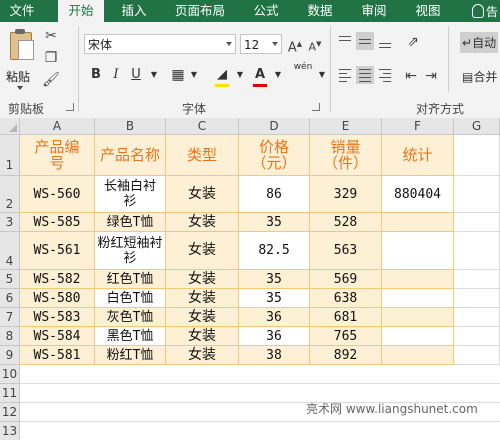 The image size is (500, 440). What do you see at coordinates (484, 11) in the screenshot?
I see `tell-me-box: 告` at bounding box center [484, 11].